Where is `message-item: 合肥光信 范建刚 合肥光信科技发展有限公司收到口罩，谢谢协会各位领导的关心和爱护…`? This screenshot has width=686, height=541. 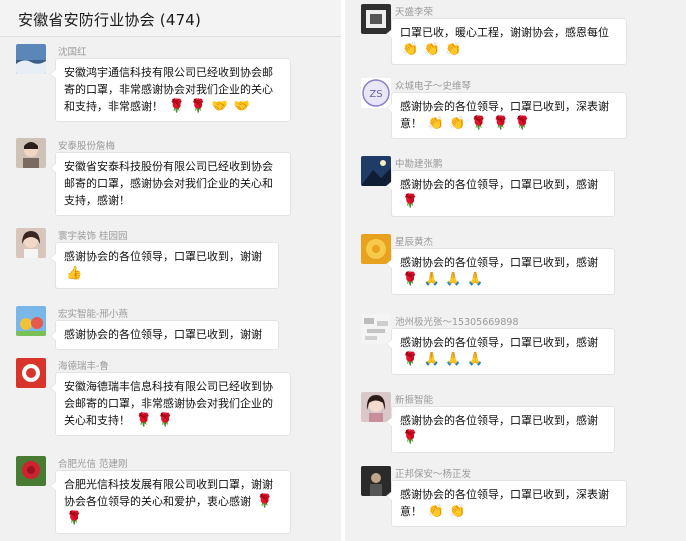
message-item: 合肥光信 范建刚 合肥光信科技发展有限公司收到口罩，谢谢协会各位领导的关心和爱护… is located at coordinates (170, 498).